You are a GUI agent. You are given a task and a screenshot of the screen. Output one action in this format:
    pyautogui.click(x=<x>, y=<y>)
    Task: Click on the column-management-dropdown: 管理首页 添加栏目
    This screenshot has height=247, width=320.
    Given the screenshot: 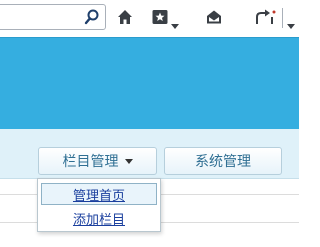 What is the action you would take?
    pyautogui.click(x=99, y=205)
    